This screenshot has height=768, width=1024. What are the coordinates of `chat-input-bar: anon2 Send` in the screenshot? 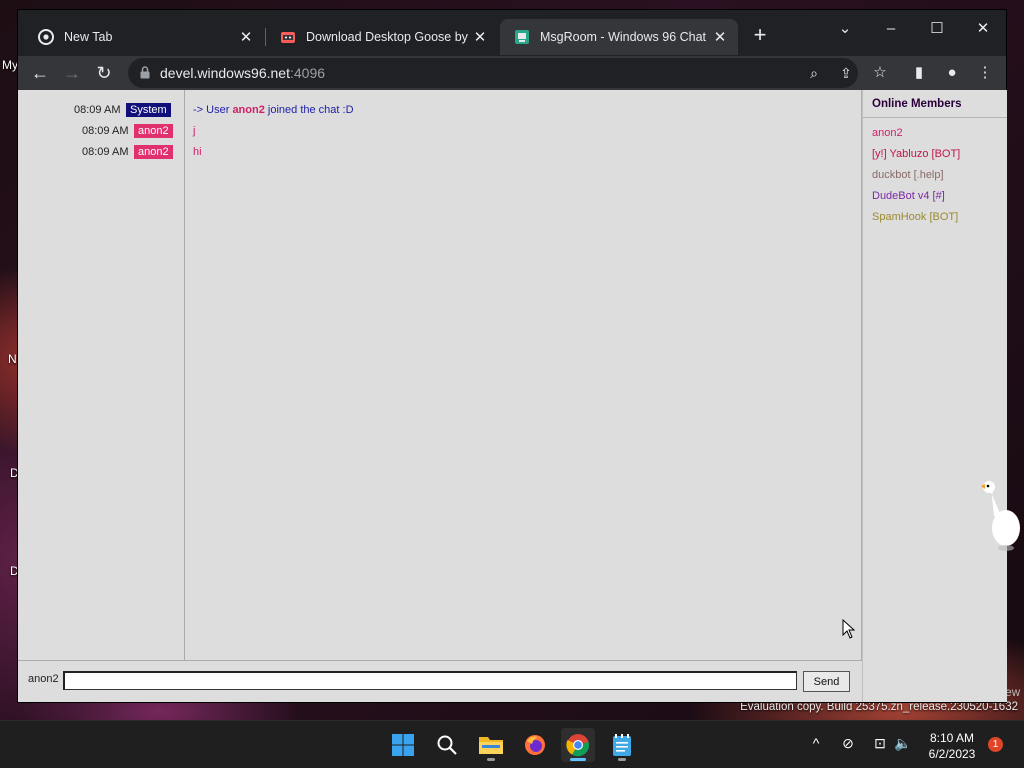 It's located at (439, 681).